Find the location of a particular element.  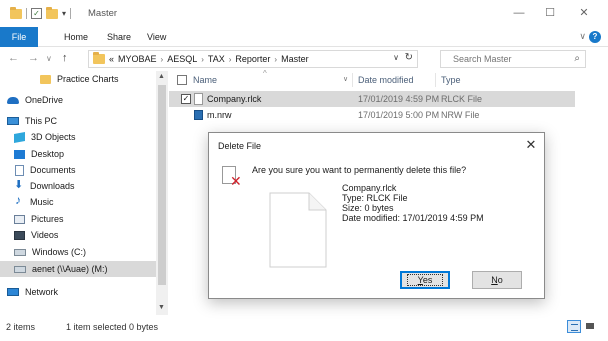

breadcrumb-master: Master is located at coordinates (295, 59).